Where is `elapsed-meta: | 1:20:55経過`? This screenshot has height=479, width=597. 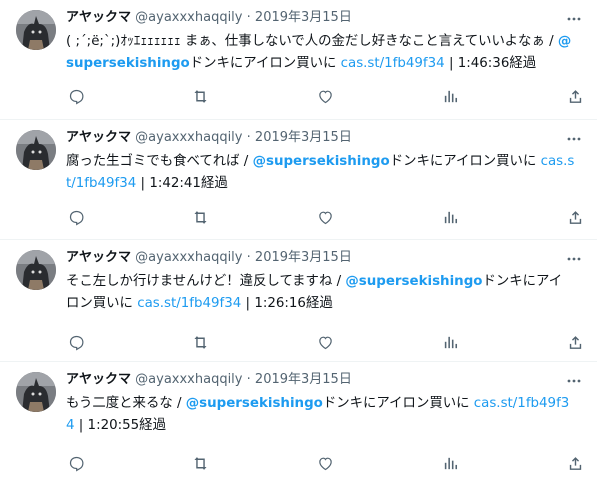 elapsed-meta: | 1:20:55経過 is located at coordinates (120, 425).